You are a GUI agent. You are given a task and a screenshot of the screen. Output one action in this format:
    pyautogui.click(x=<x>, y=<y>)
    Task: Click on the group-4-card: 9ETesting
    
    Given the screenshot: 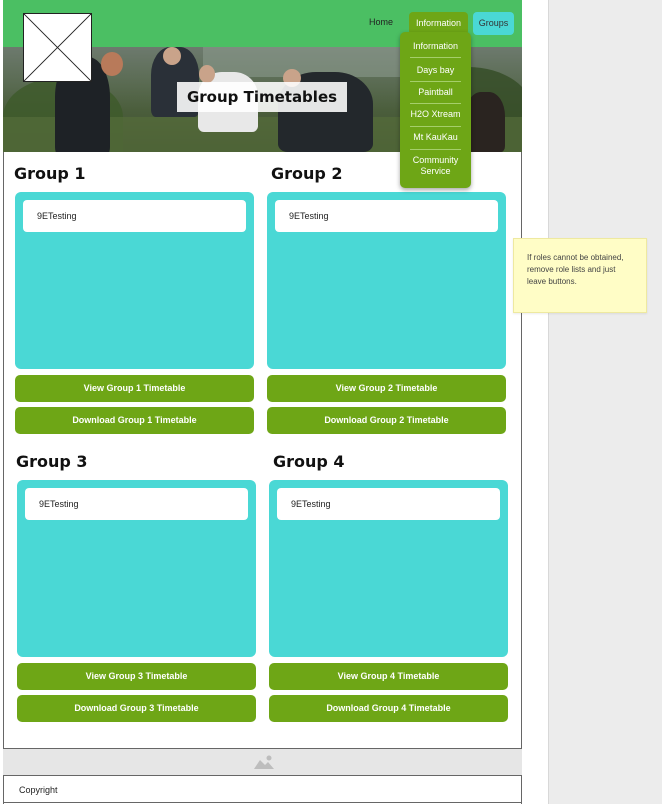 What is the action you would take?
    pyautogui.click(x=388, y=568)
    